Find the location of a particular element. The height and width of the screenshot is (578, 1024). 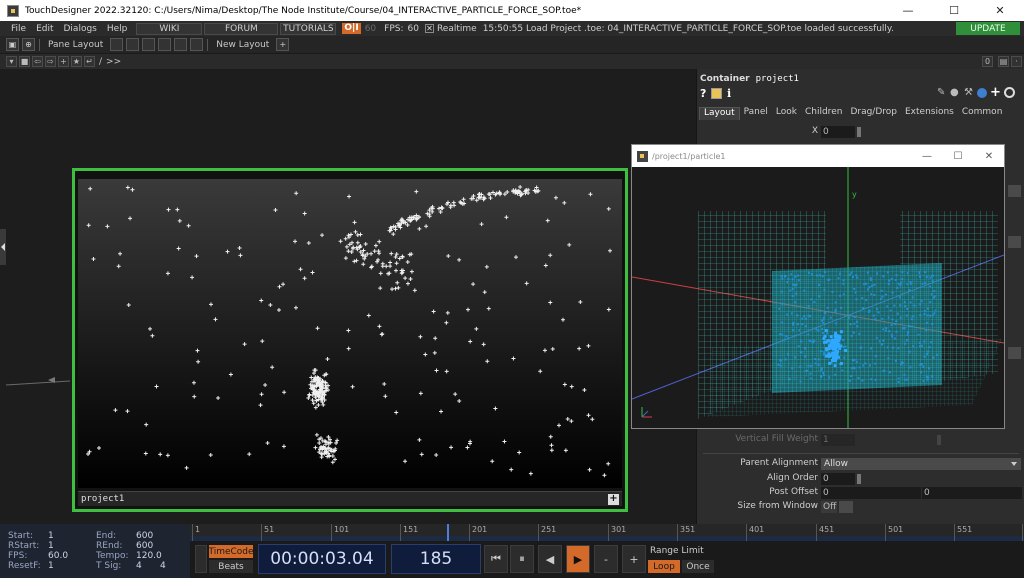

param-post-offset-y-field: 0 is located at coordinates (972, 493).